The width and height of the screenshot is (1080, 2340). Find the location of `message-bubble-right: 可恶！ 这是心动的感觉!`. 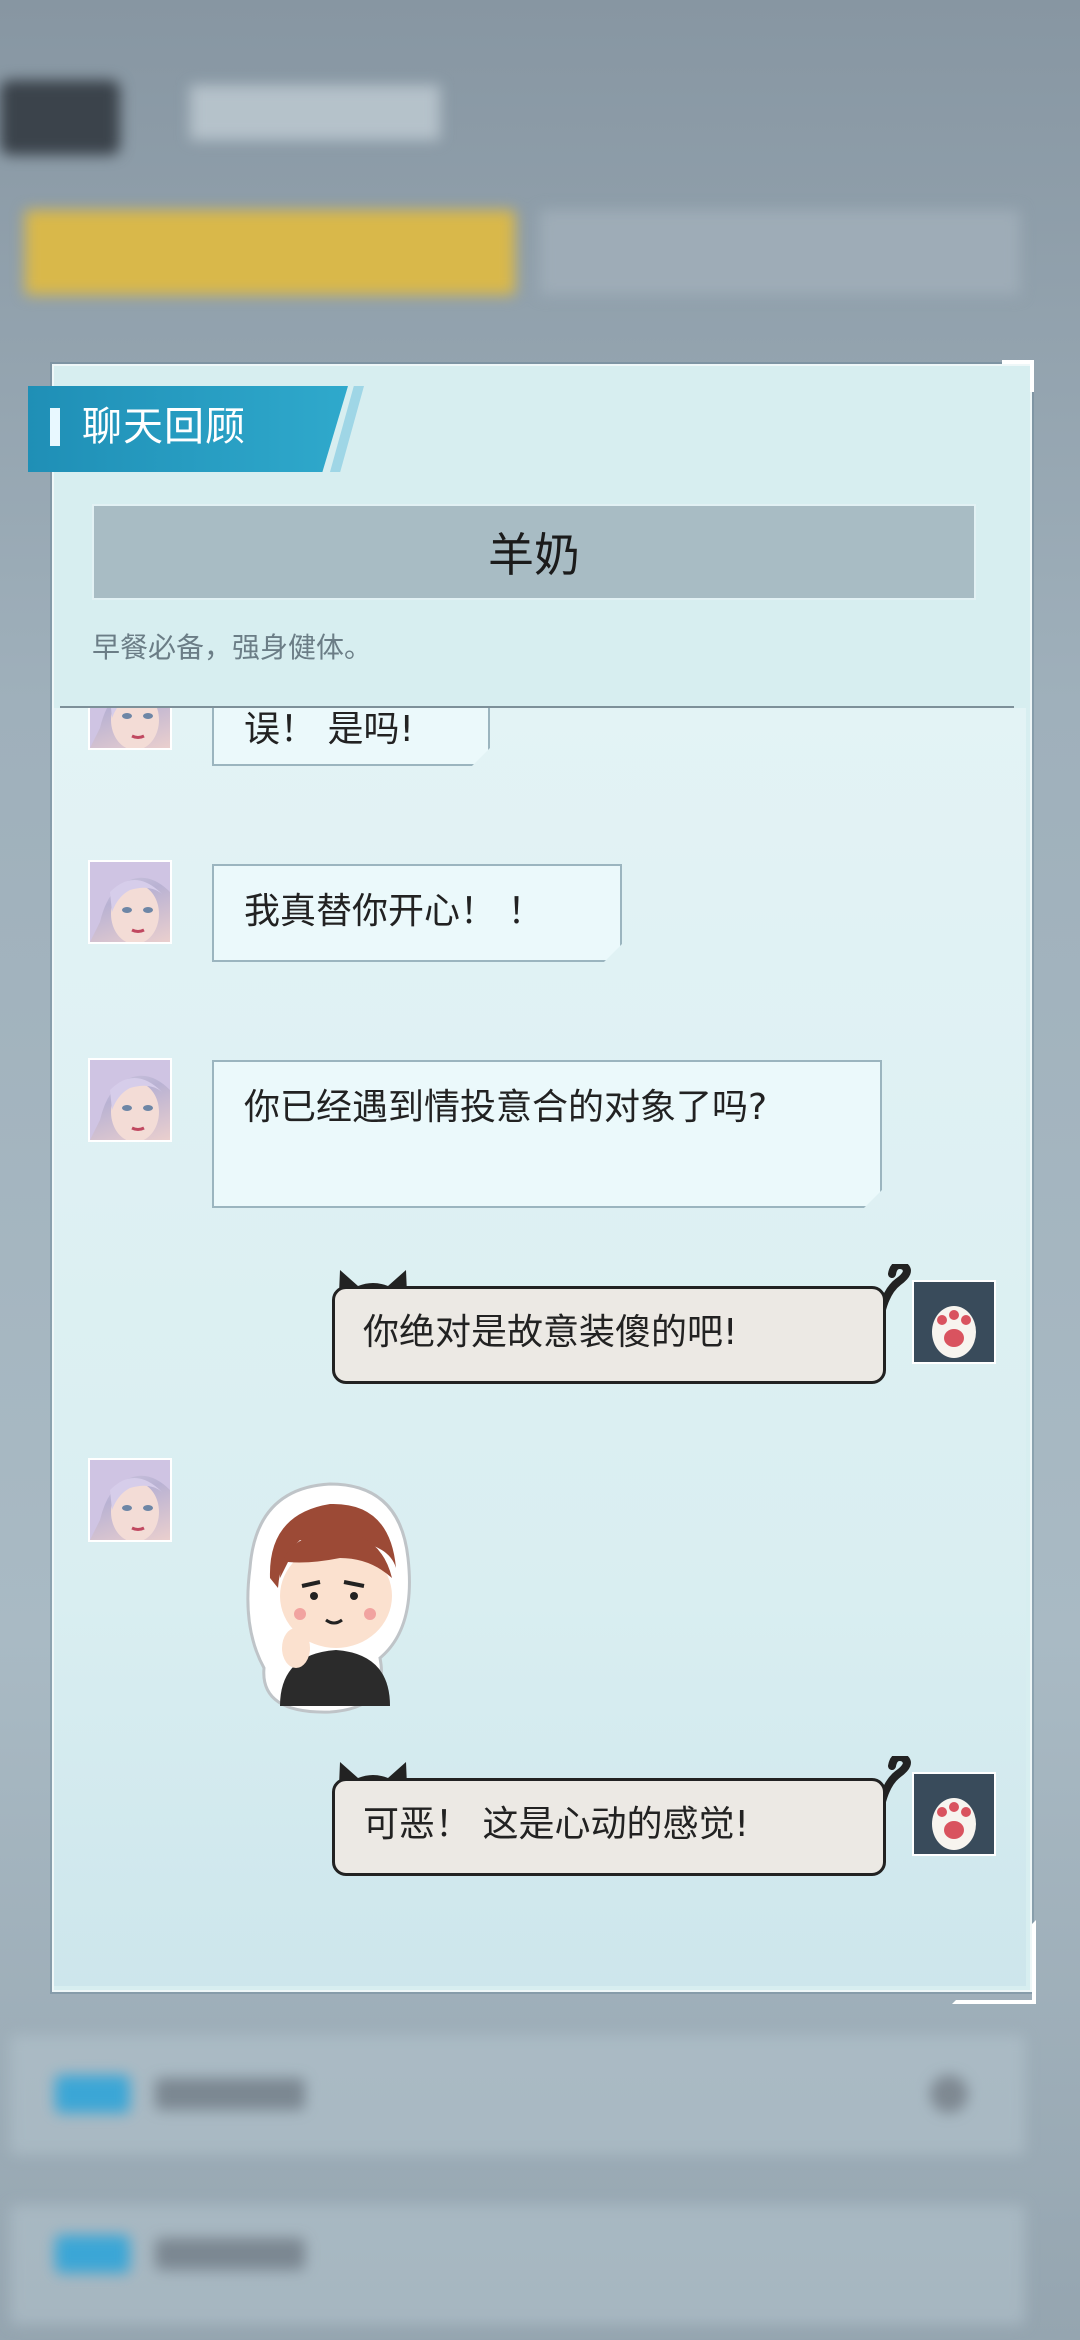

message-bubble-right: 可恶！ 这是心动的感觉! is located at coordinates (609, 1827).